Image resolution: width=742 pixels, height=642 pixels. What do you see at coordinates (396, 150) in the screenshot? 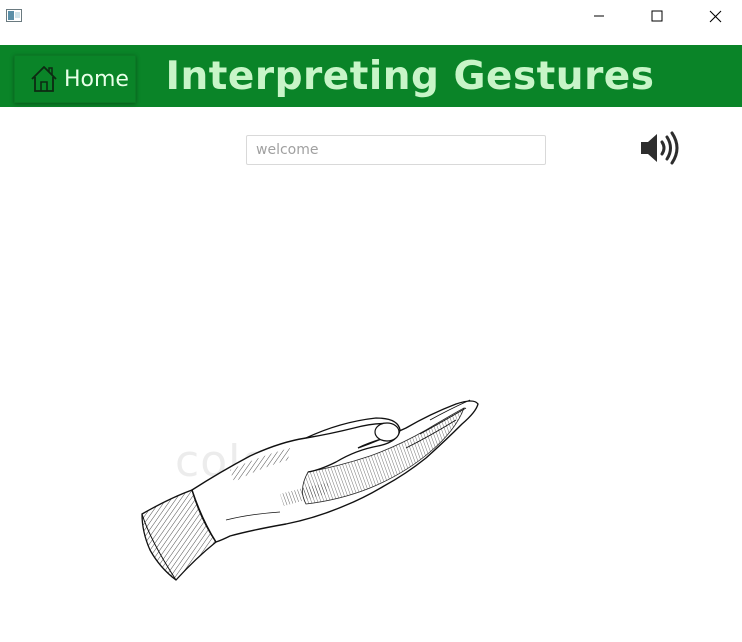
I see `gesture-text-field` at bounding box center [396, 150].